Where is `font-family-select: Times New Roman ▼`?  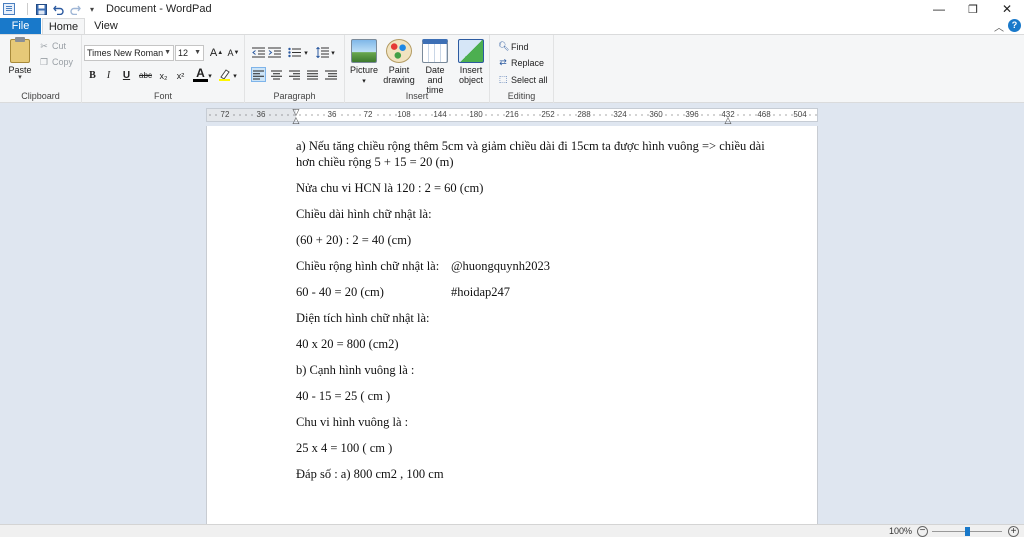 font-family-select: Times New Roman ▼ is located at coordinates (129, 53).